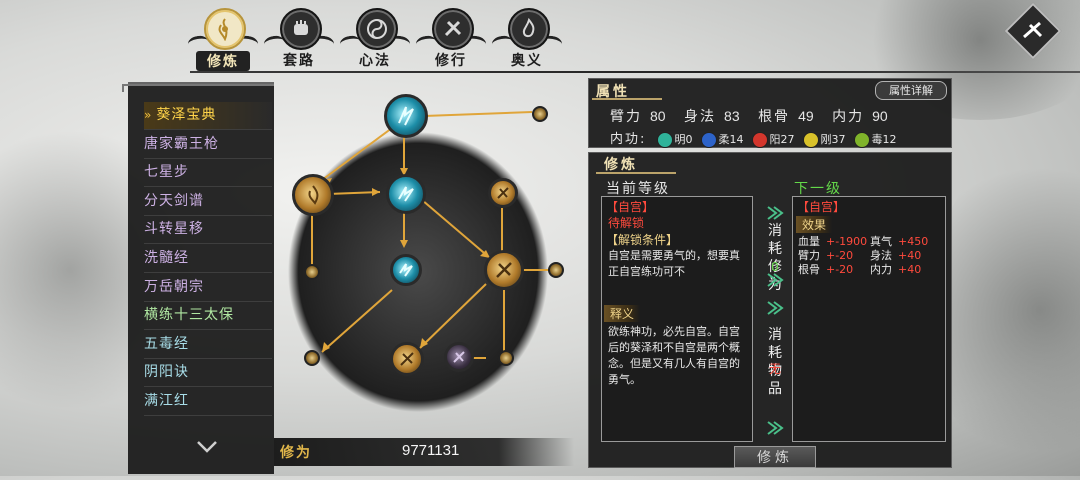 The height and width of the screenshot is (480, 1080). Describe the element at coordinates (774, 369) in the screenshot. I see `cost-item-value: 无` at that location.